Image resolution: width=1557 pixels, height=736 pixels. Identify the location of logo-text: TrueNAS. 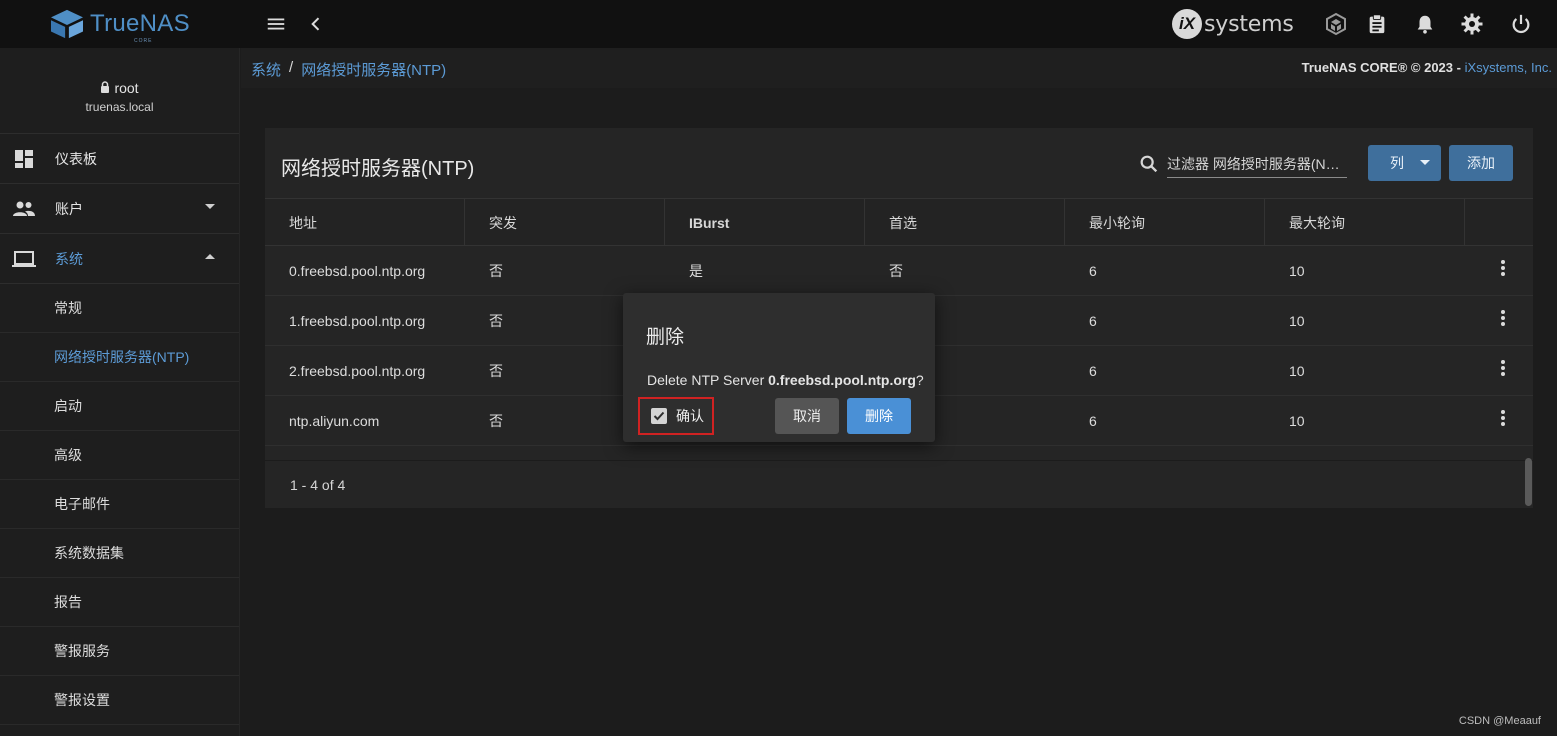
(140, 23).